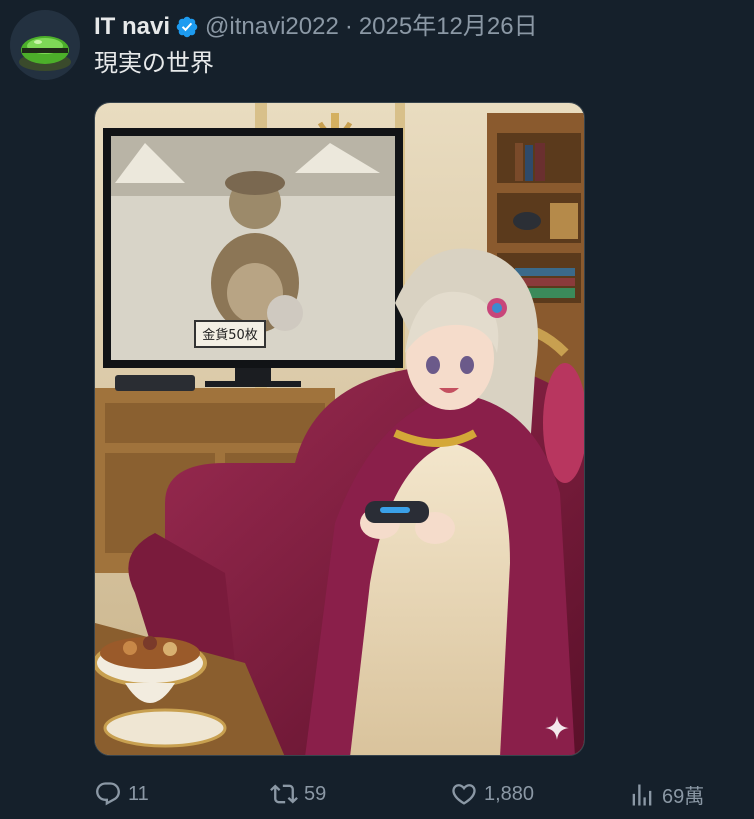 This screenshot has height=819, width=754. I want to click on green-slime-avatar-icon, so click(45, 45).